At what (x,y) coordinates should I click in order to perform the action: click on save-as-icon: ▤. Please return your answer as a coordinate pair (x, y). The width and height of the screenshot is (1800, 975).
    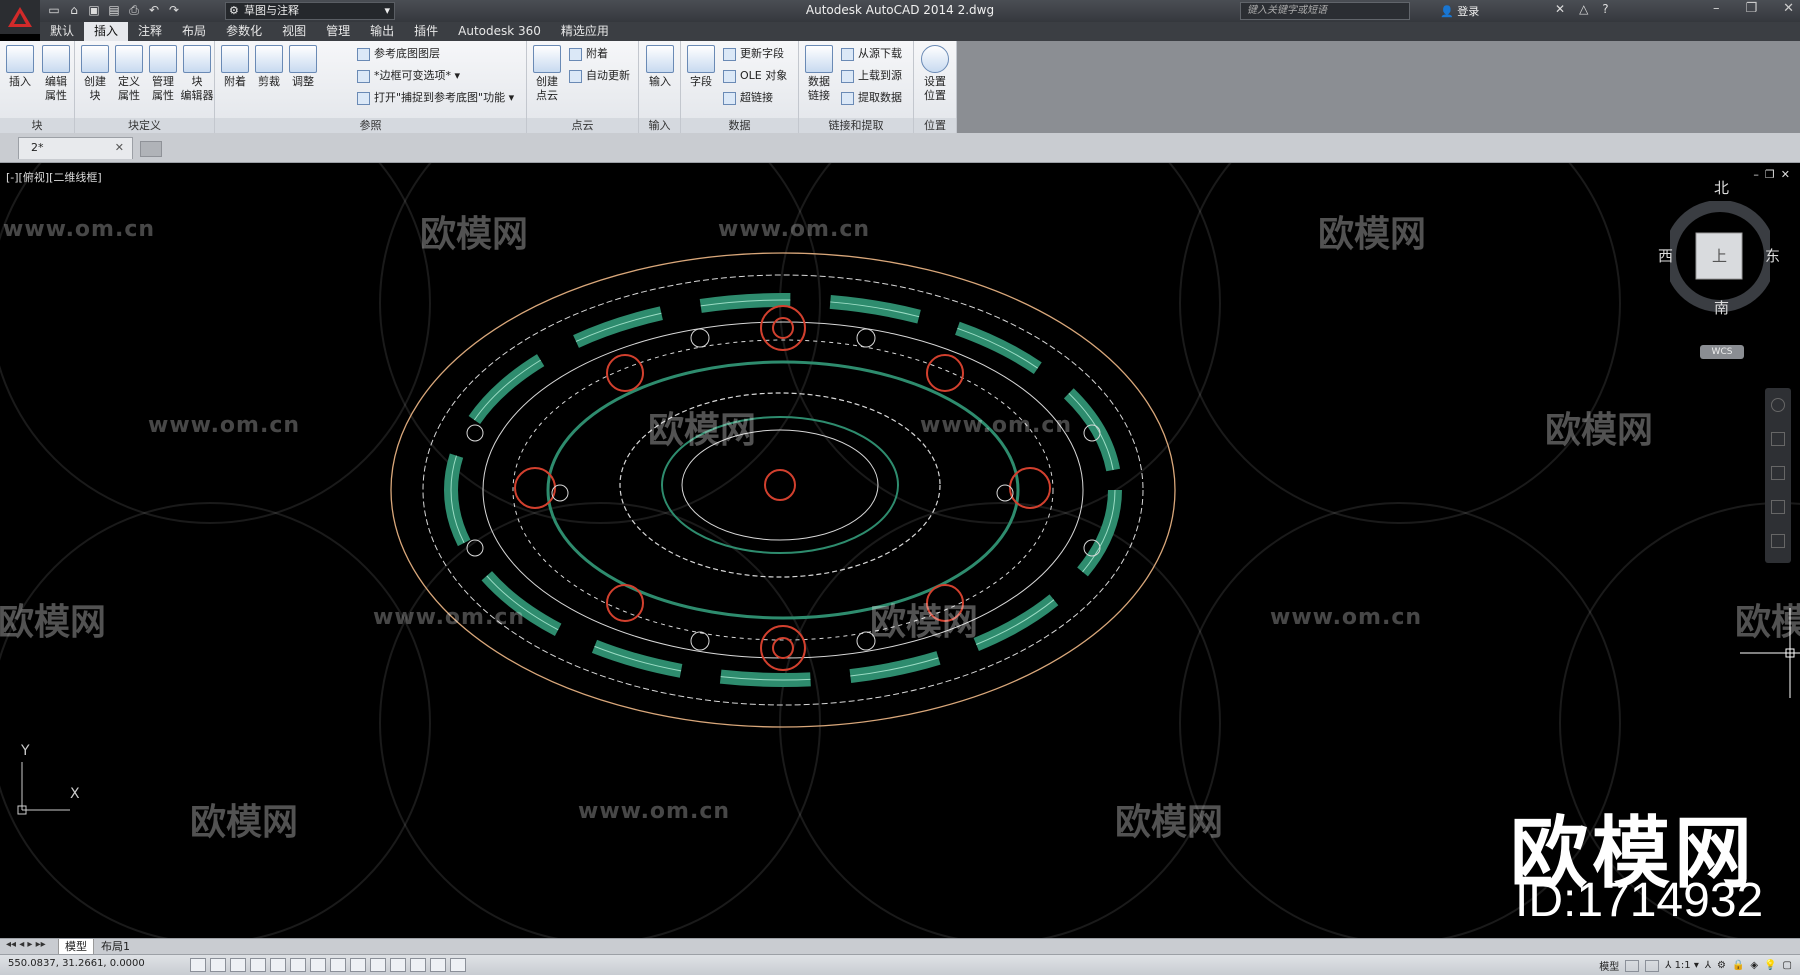
    Looking at the image, I should click on (114, 10).